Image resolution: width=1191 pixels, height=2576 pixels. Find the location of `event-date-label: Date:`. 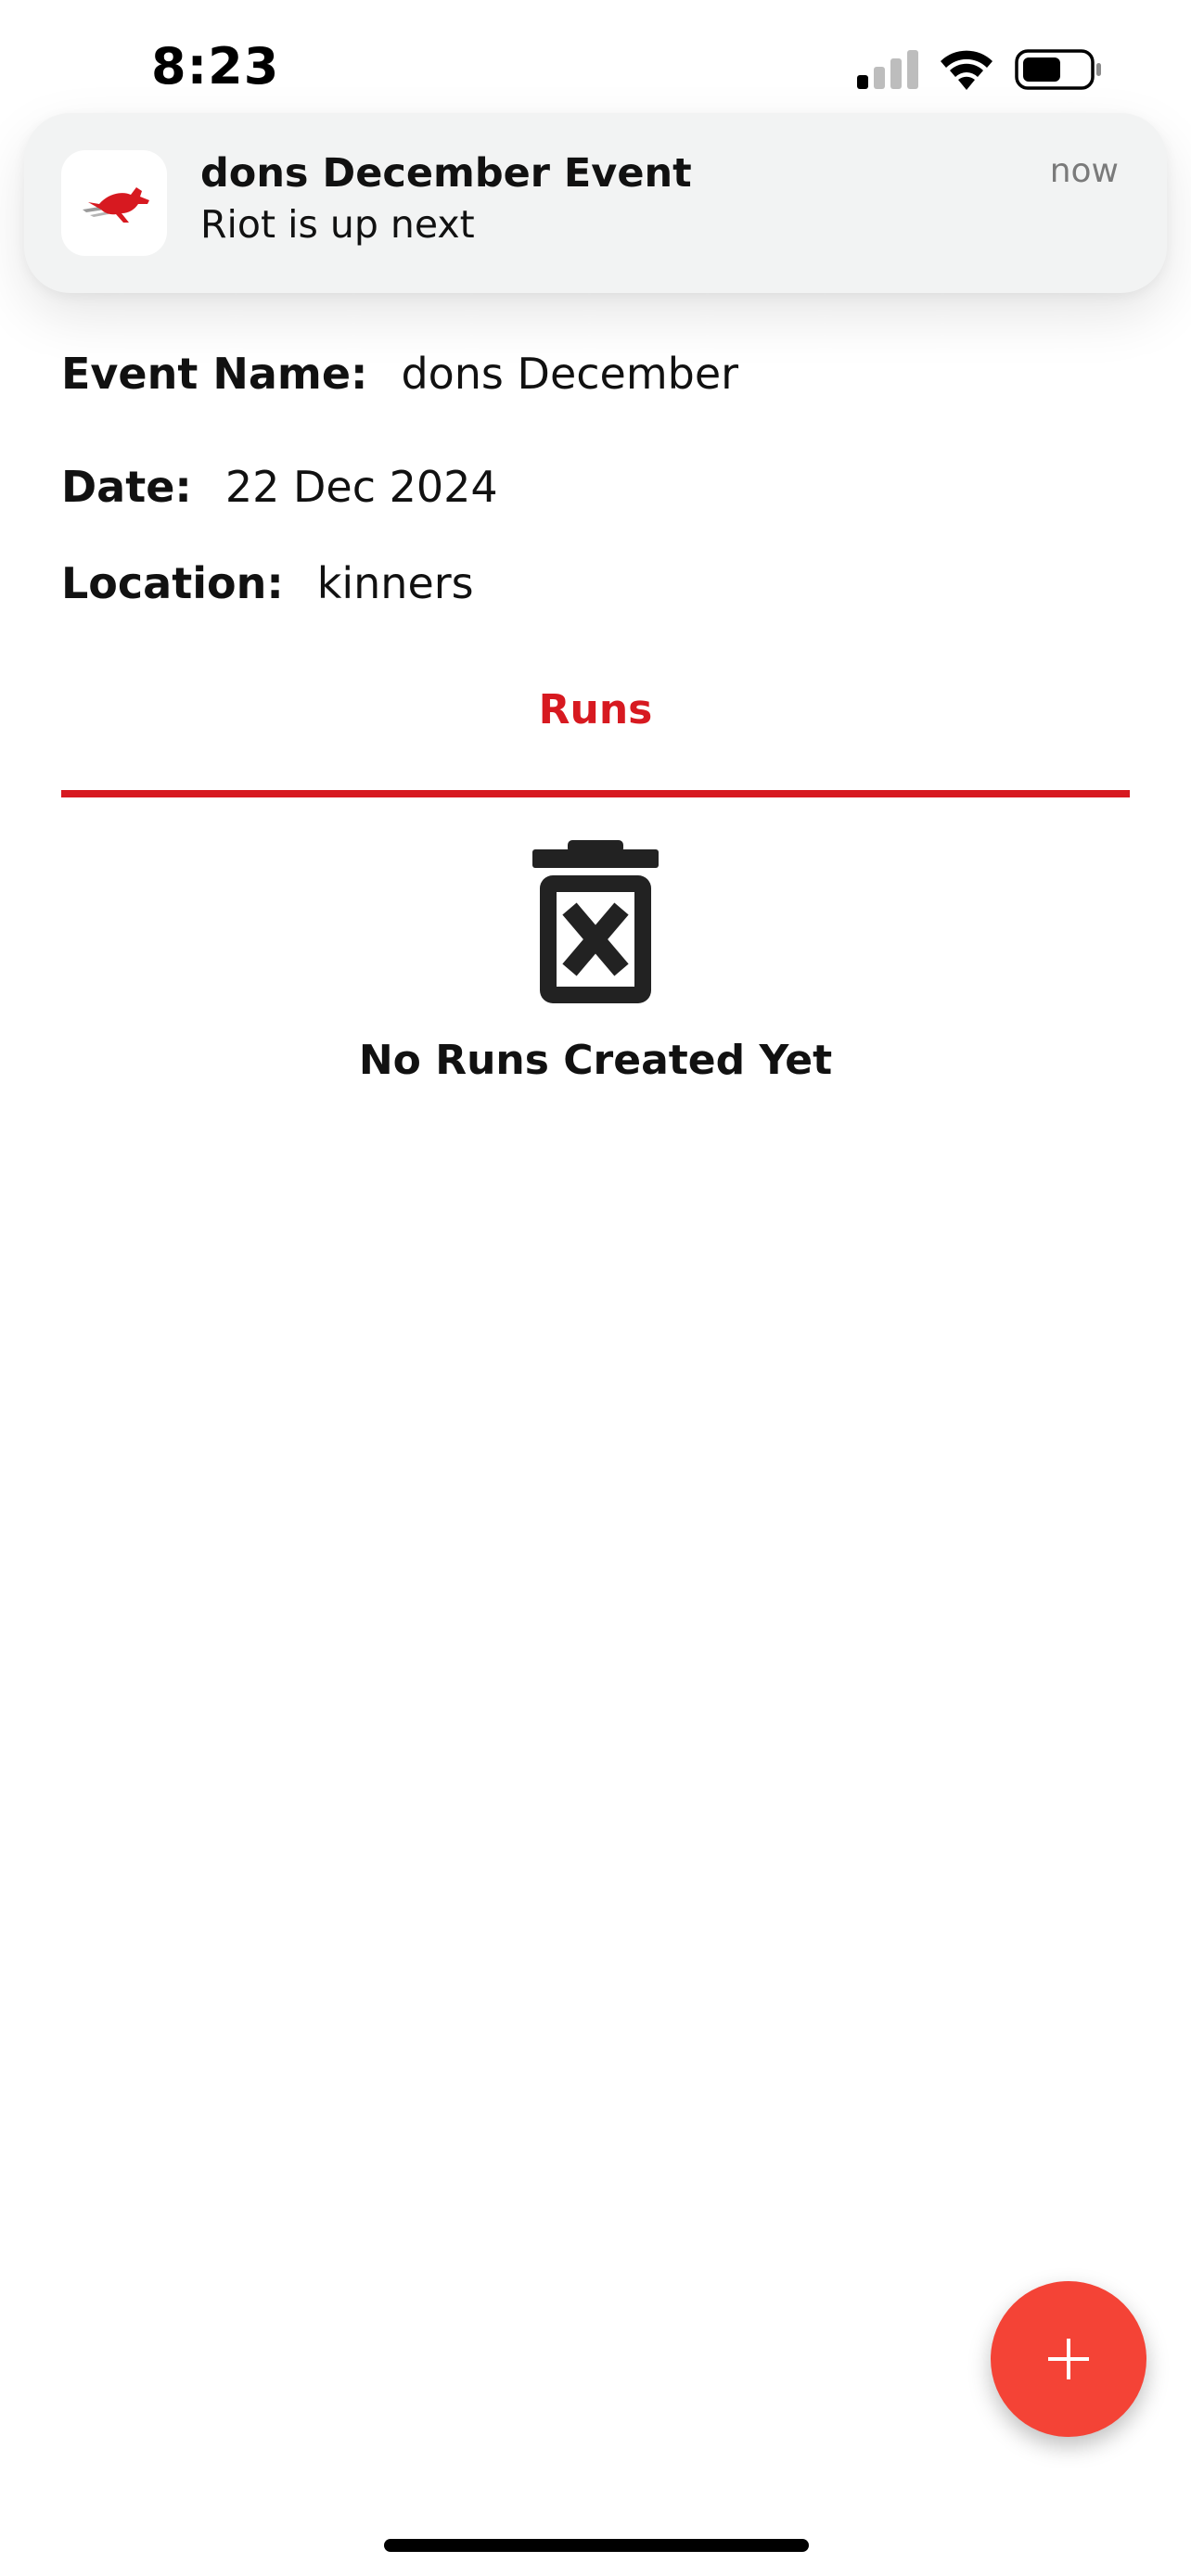

event-date-label: Date: is located at coordinates (127, 487).